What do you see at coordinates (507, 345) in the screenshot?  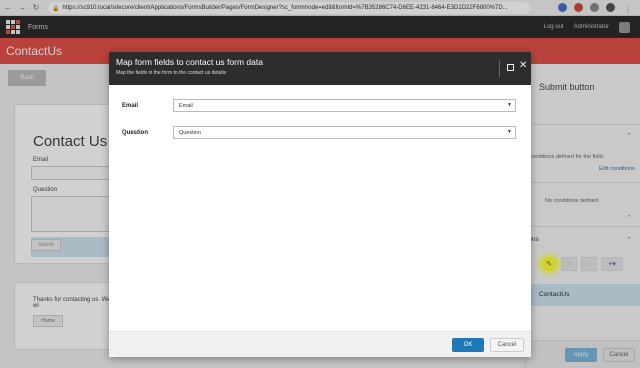 I see `cancel-button: Cancel` at bounding box center [507, 345].